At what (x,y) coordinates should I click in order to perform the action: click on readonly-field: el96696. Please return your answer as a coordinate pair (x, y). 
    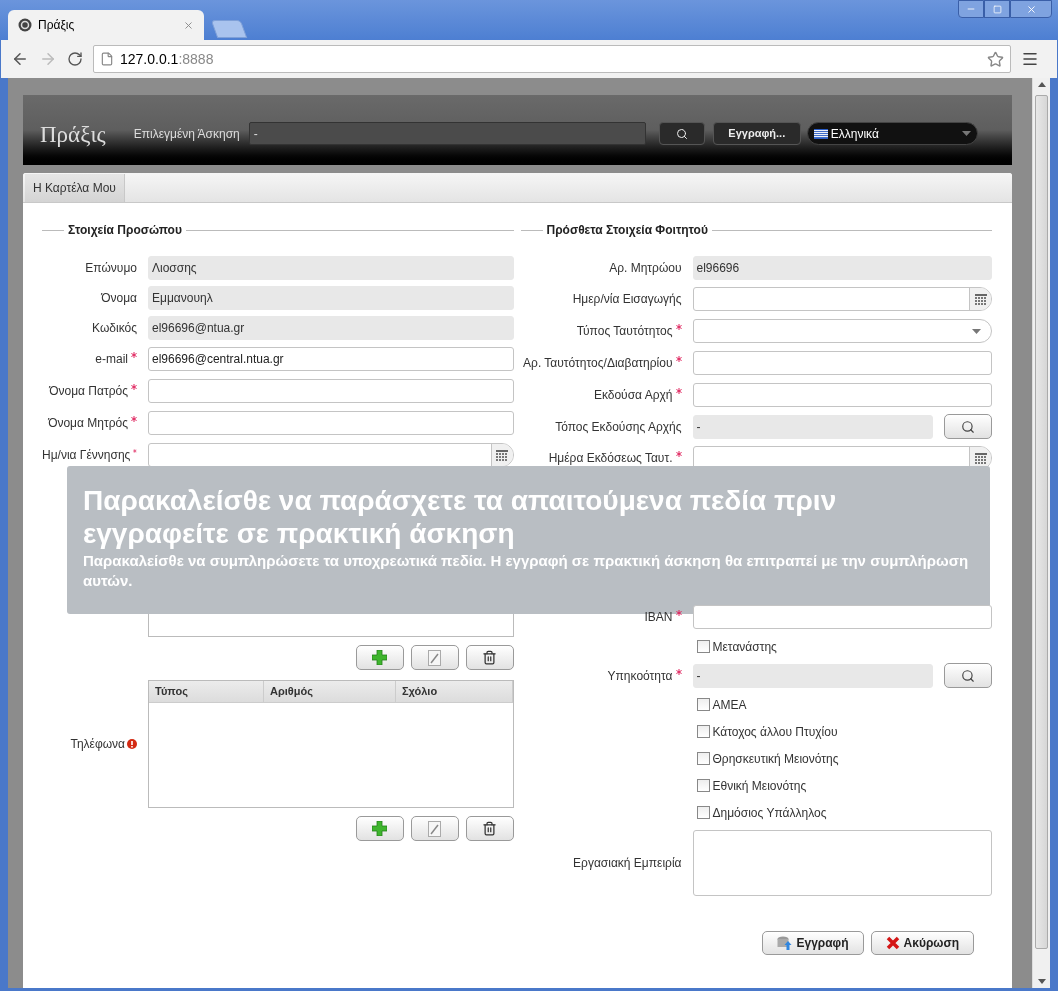
    Looking at the image, I should click on (842, 268).